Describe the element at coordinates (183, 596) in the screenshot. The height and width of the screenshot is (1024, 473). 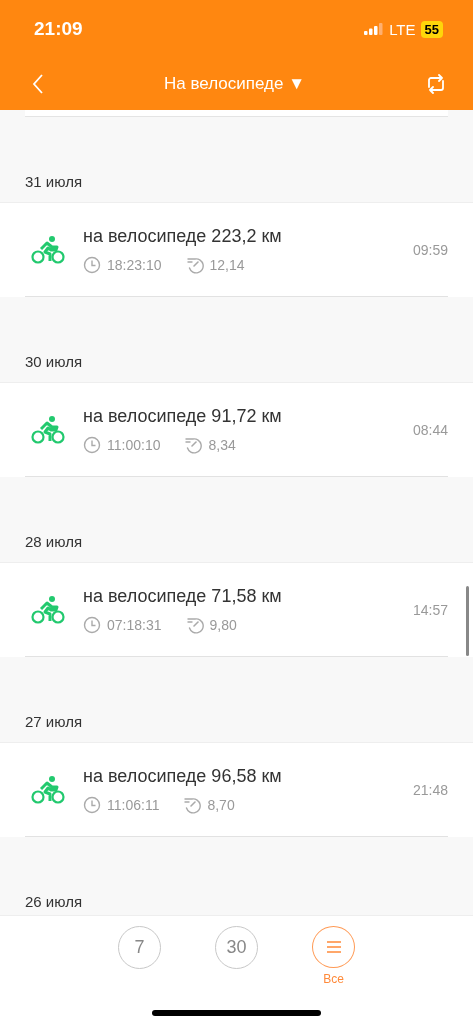
I see `activity-title: на велосипеде 71,58 км` at that location.